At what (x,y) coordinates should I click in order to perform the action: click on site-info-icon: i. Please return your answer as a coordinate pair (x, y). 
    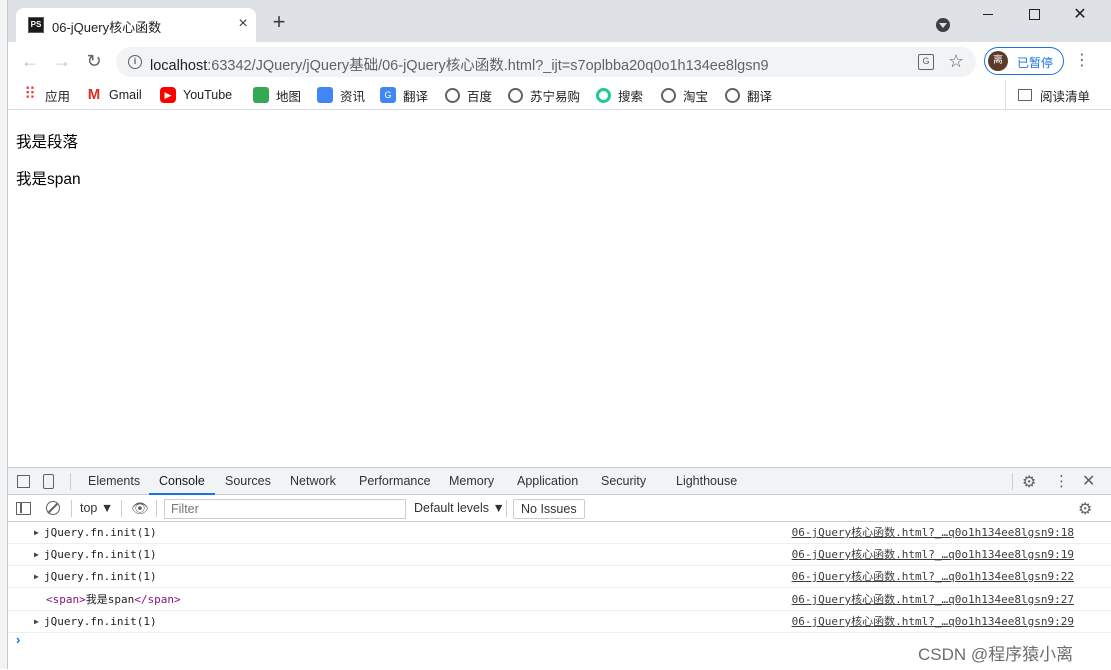
    Looking at the image, I should click on (135, 62).